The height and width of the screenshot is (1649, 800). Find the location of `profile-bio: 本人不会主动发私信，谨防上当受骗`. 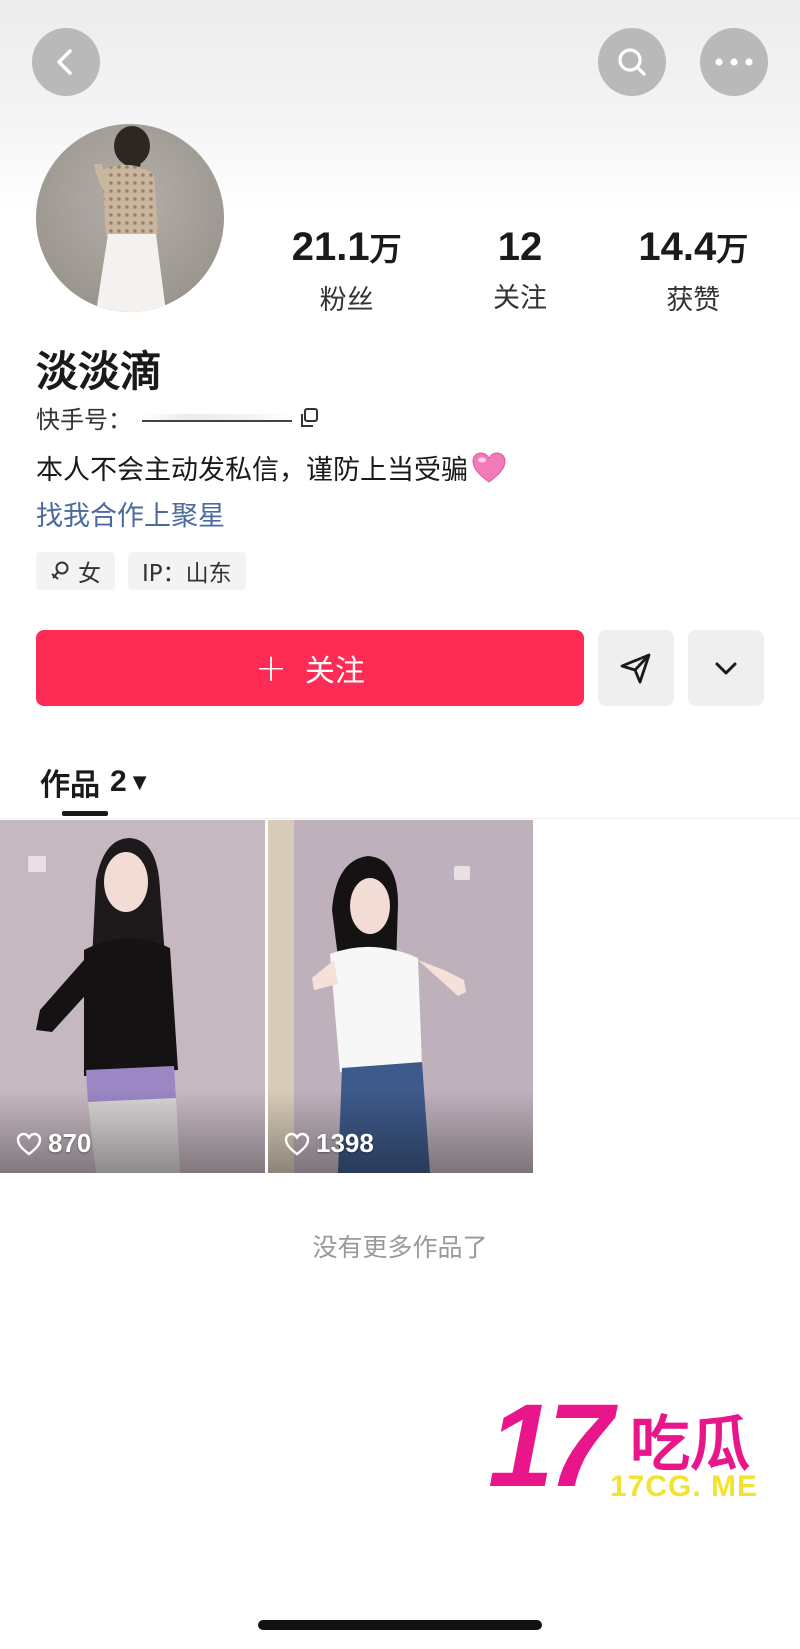

profile-bio: 本人不会主动发私信，谨防上当受骗 is located at coordinates (271, 467).